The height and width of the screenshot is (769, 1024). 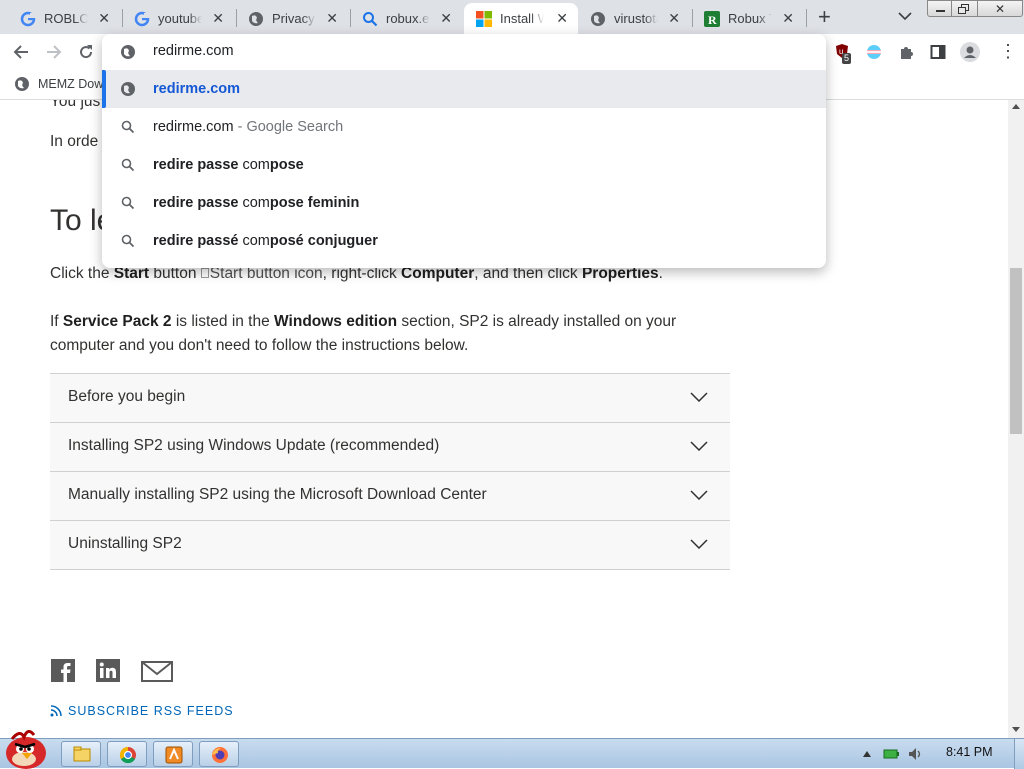 I want to click on svg-text: R, so click(x=712, y=20).